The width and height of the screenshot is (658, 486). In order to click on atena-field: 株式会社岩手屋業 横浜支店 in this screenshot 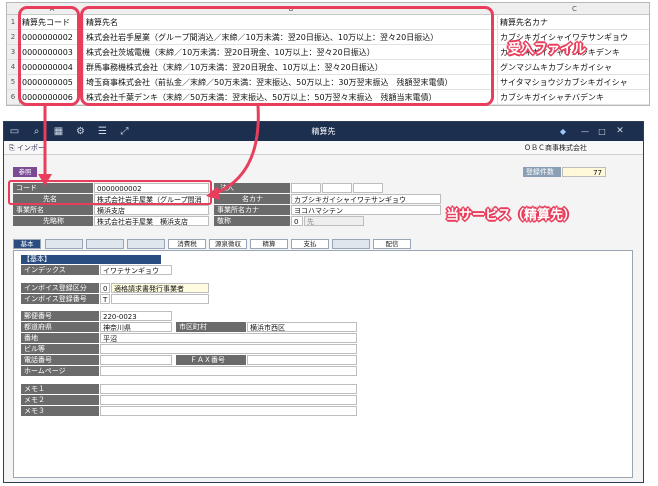, I will do `click(151, 221)`.